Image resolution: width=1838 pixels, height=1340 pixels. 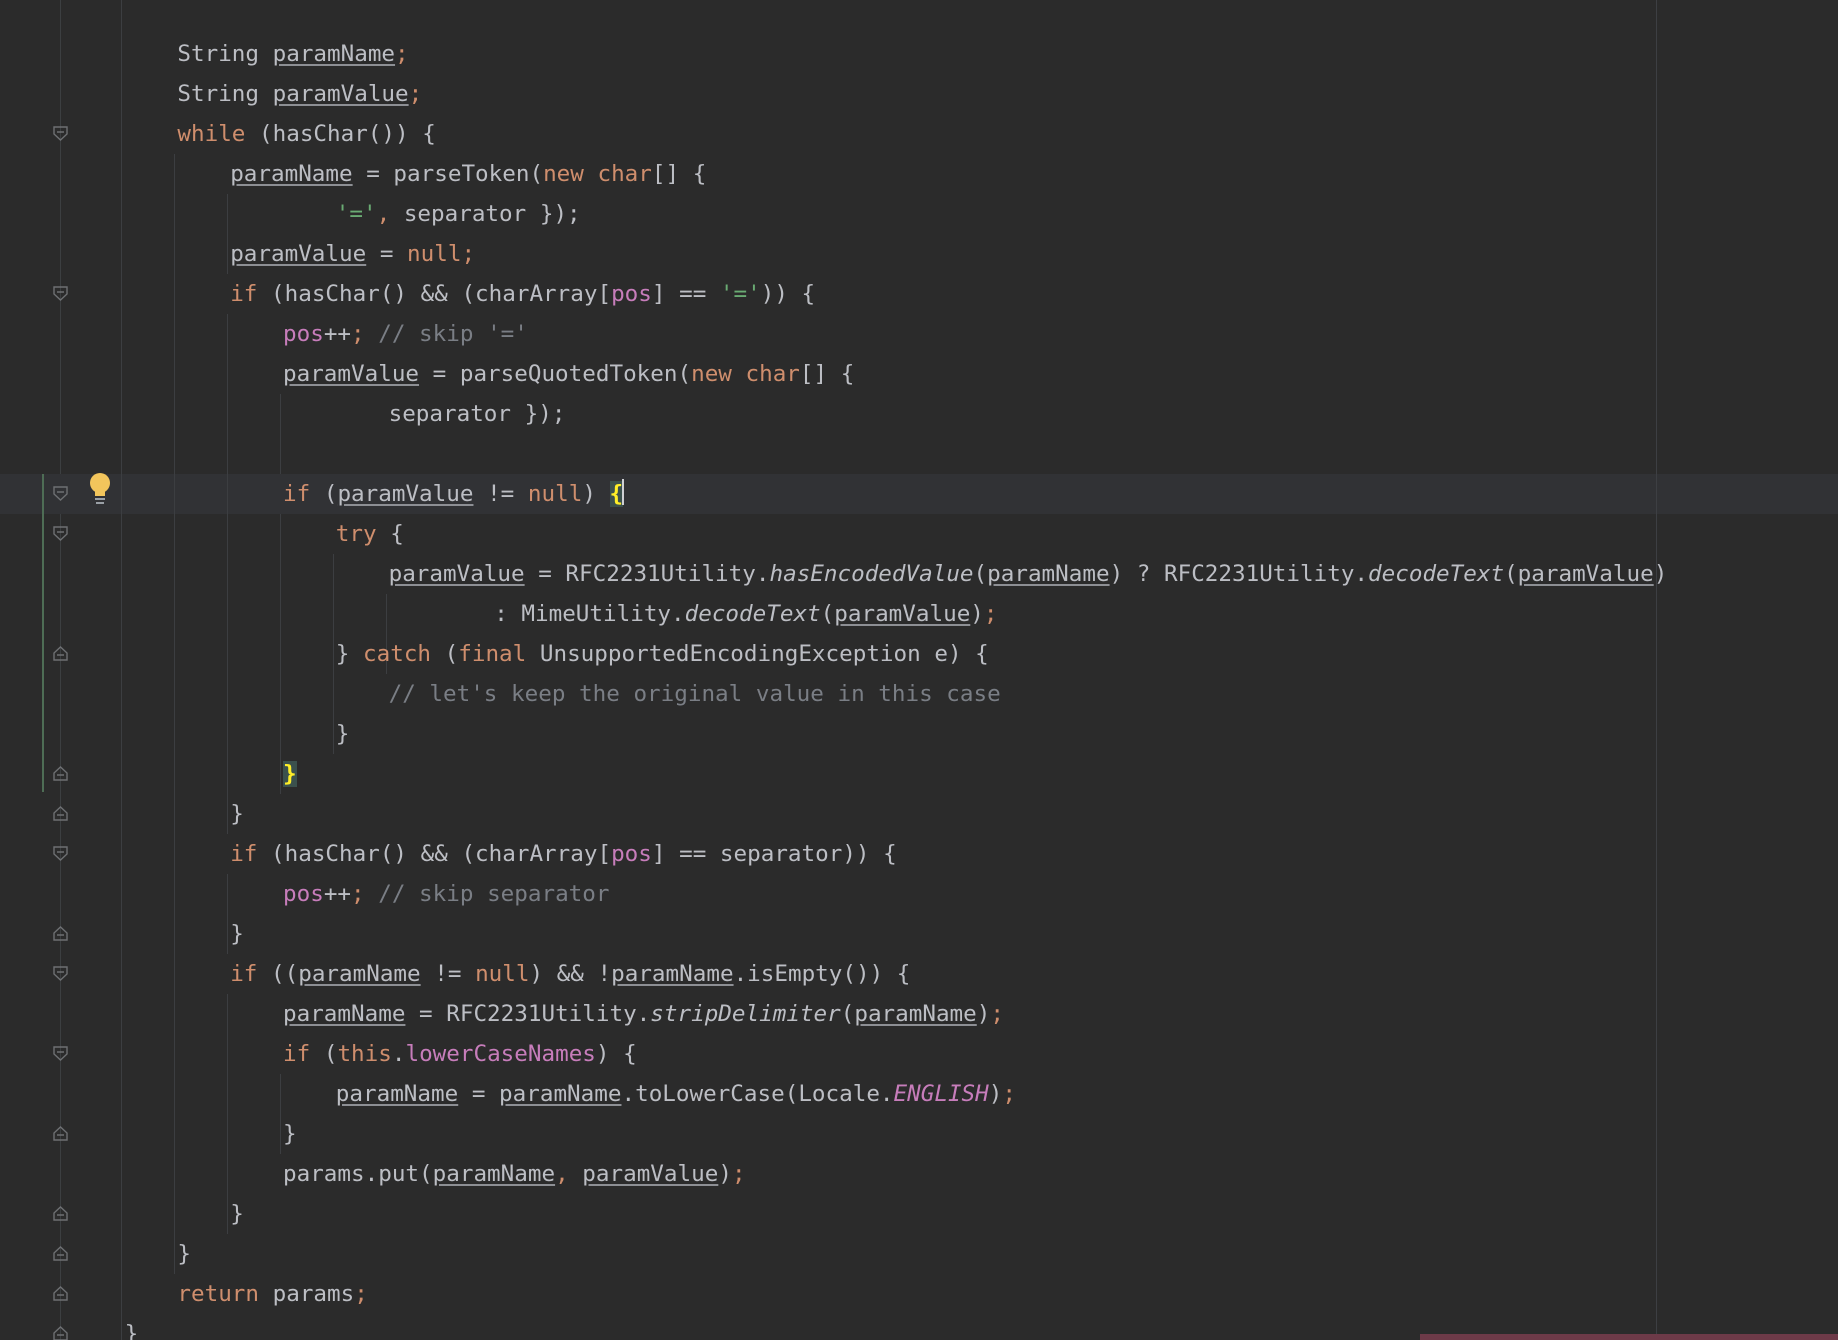 What do you see at coordinates (919, 1054) in the screenshot?
I see `code-line: if (this.lowerCaseNames) {` at bounding box center [919, 1054].